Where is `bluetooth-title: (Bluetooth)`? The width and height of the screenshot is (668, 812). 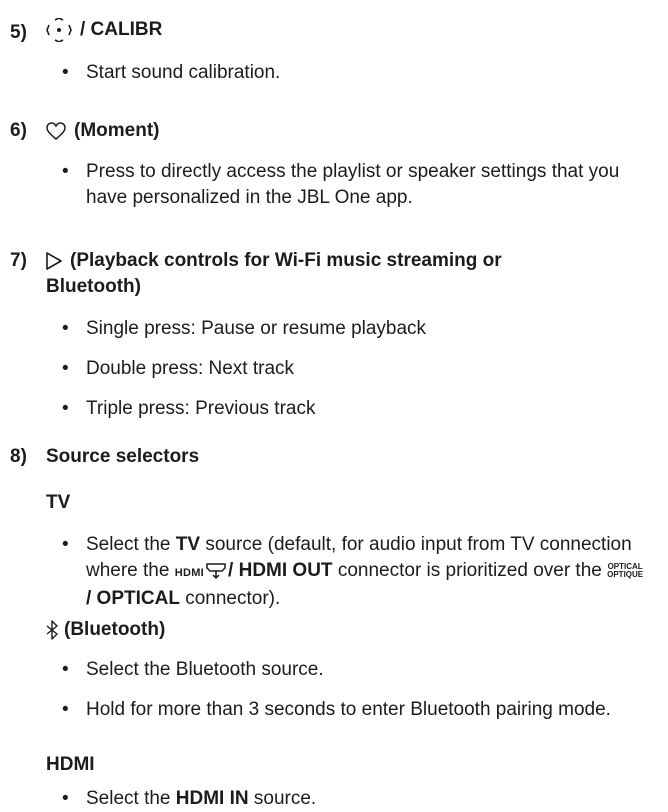 bluetooth-title: (Bluetooth) is located at coordinates (115, 629).